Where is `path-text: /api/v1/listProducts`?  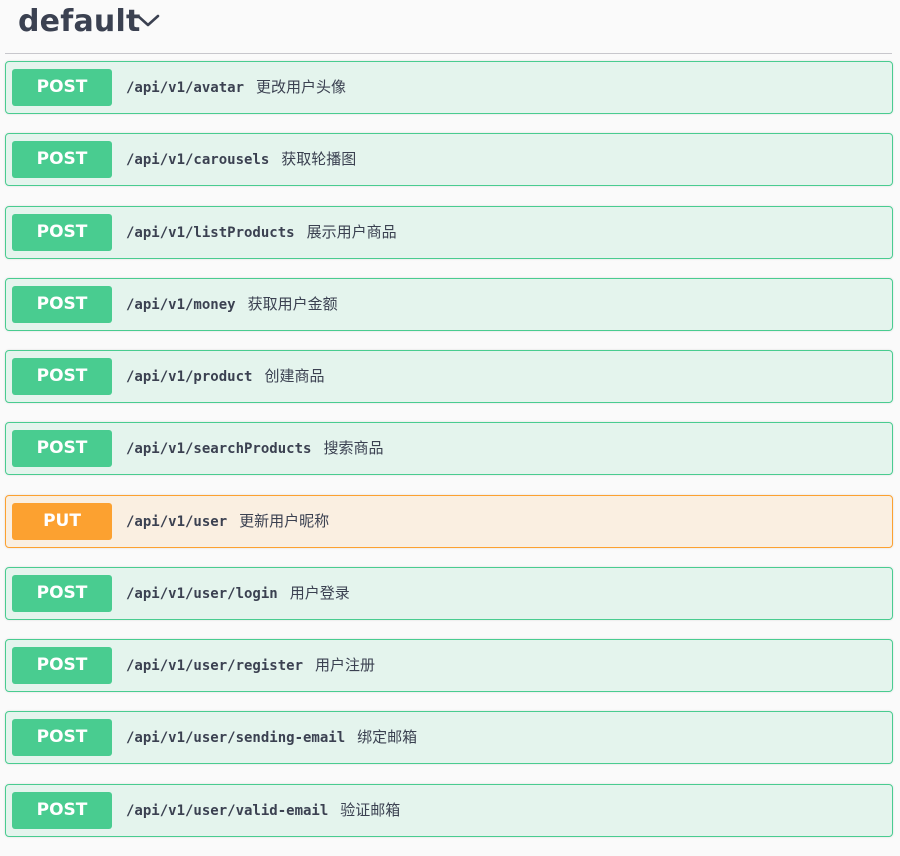
path-text: /api/v1/listProducts is located at coordinates (210, 232).